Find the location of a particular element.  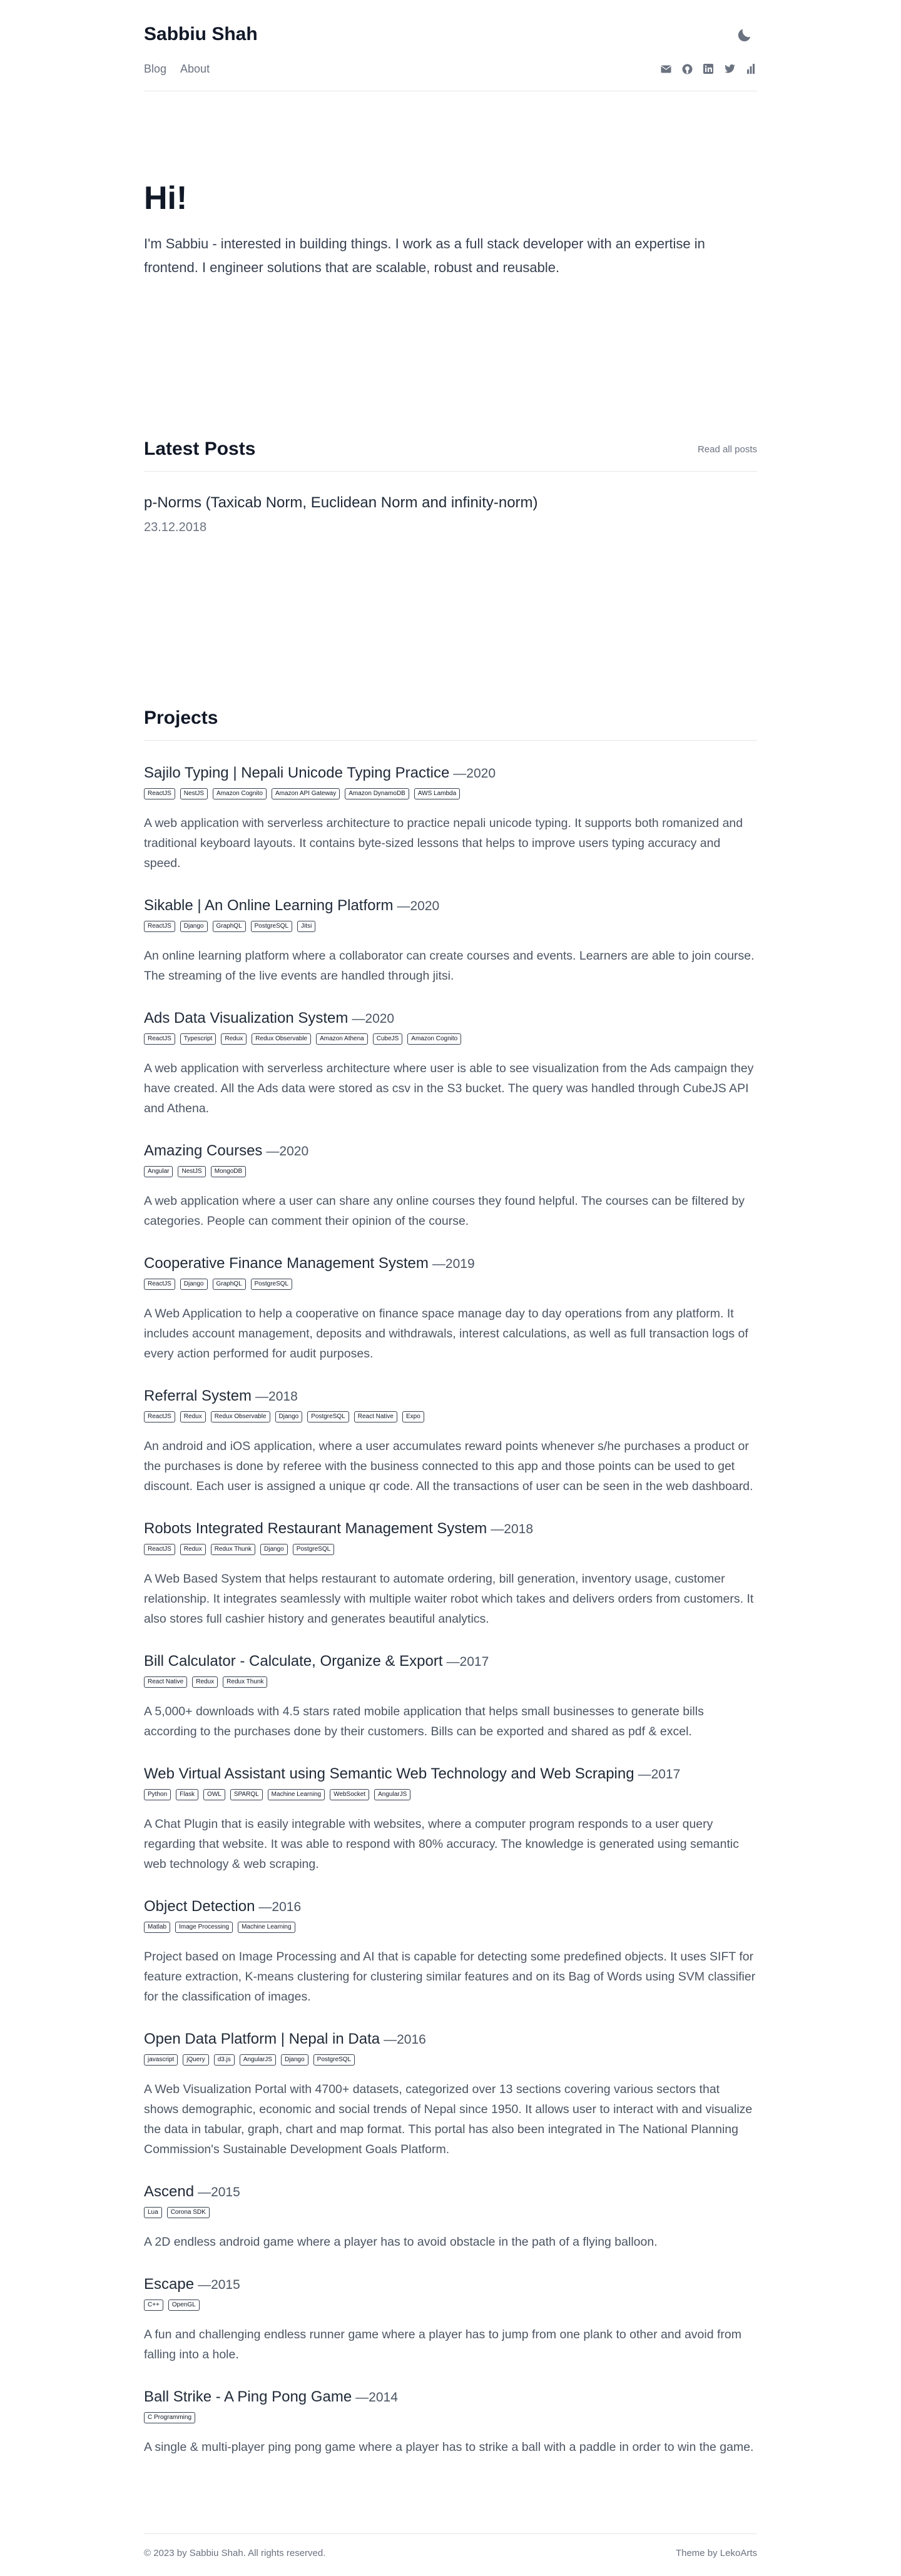

project-title-text: Referral System is located at coordinates (198, 1395).